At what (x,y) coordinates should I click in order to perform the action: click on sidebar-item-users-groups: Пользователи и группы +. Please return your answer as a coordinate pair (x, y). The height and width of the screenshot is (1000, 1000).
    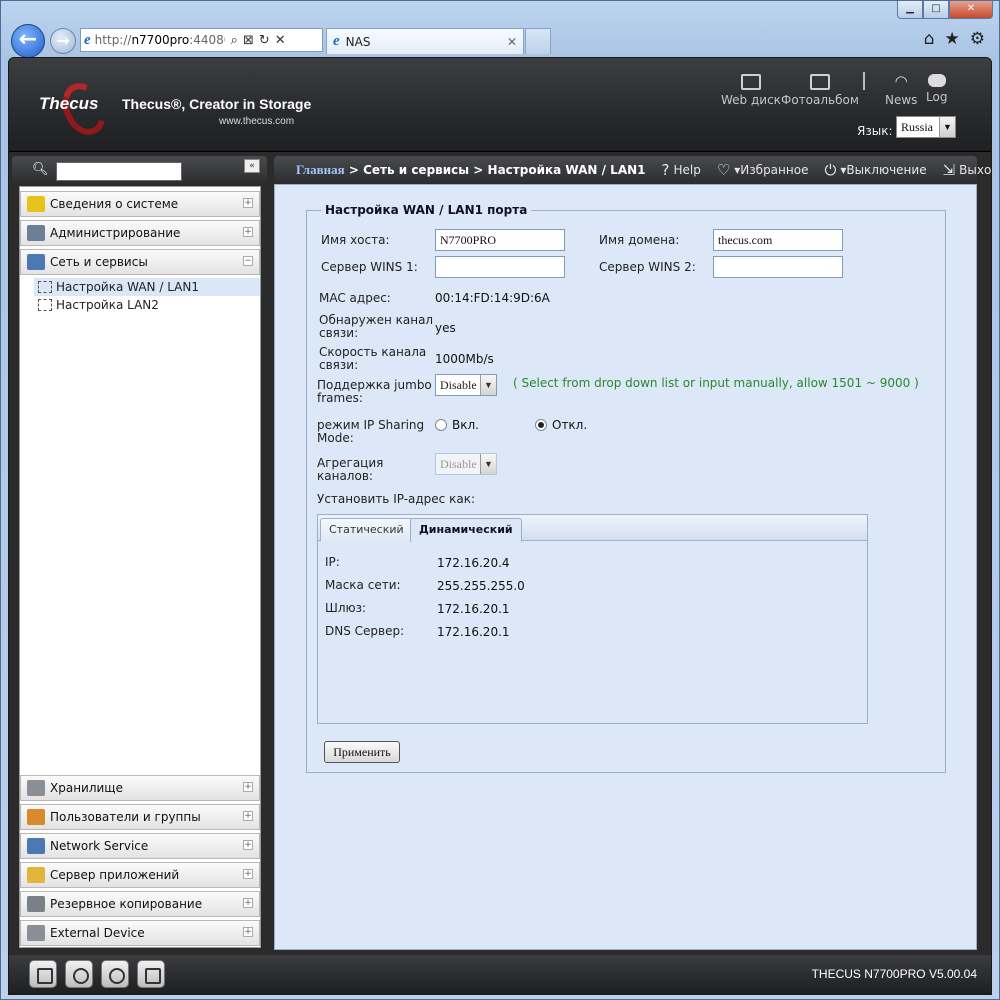
    Looking at the image, I should click on (140, 817).